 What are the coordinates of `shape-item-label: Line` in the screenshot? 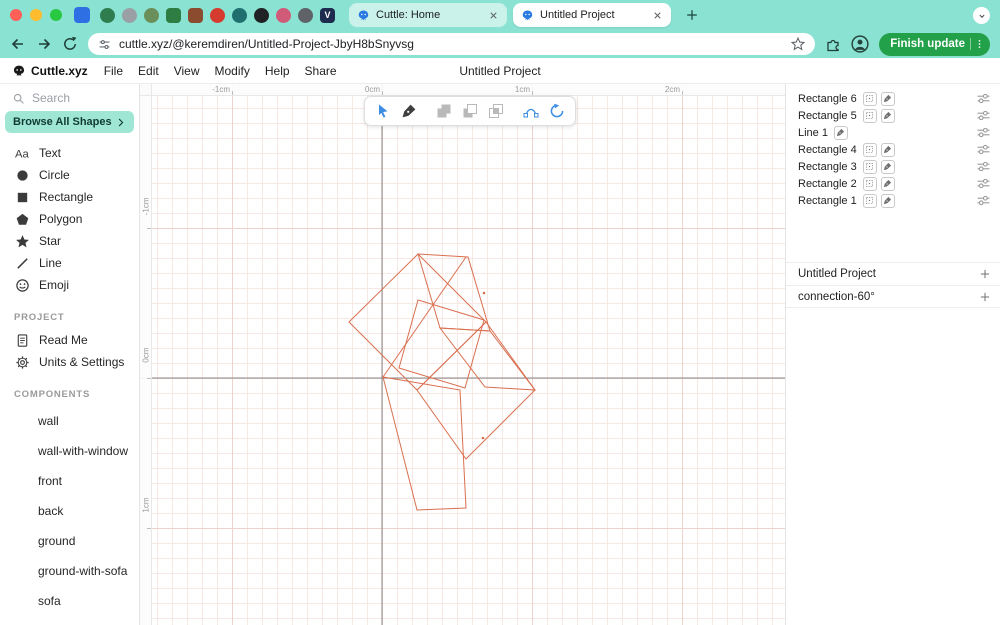 It's located at (50, 263).